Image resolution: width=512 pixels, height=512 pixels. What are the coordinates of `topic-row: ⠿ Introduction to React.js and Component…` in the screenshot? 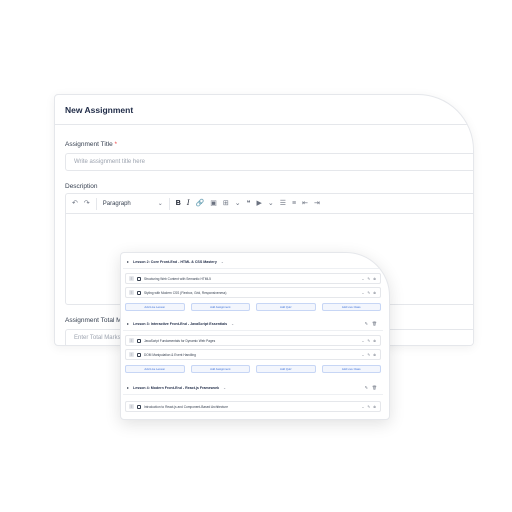 It's located at (253, 406).